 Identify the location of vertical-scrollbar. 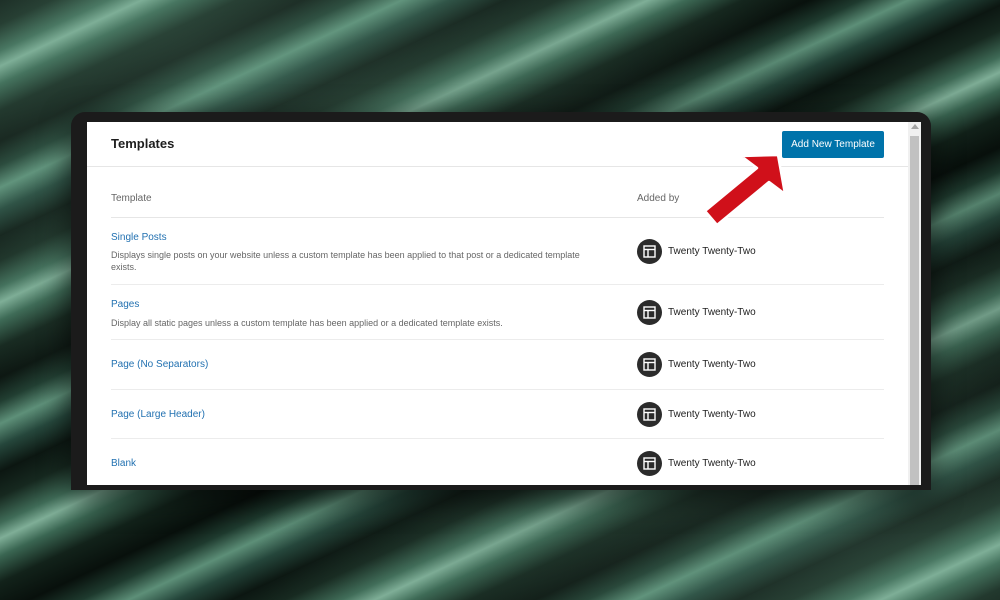
(914, 303).